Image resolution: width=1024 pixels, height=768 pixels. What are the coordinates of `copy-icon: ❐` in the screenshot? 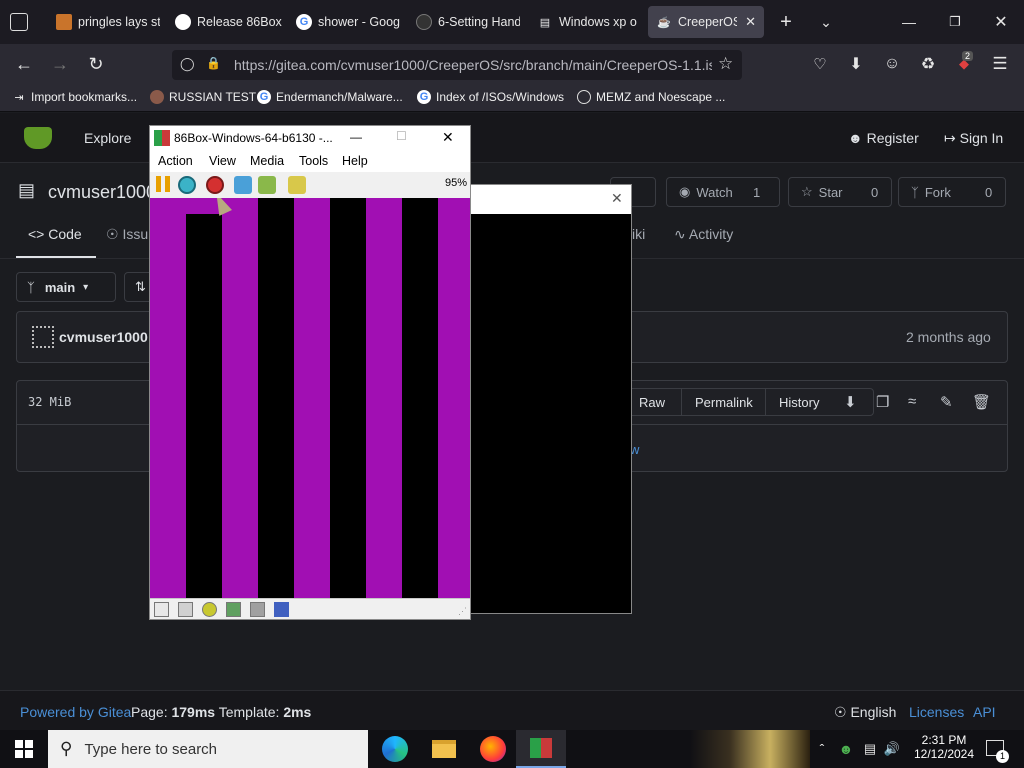 It's located at (882, 402).